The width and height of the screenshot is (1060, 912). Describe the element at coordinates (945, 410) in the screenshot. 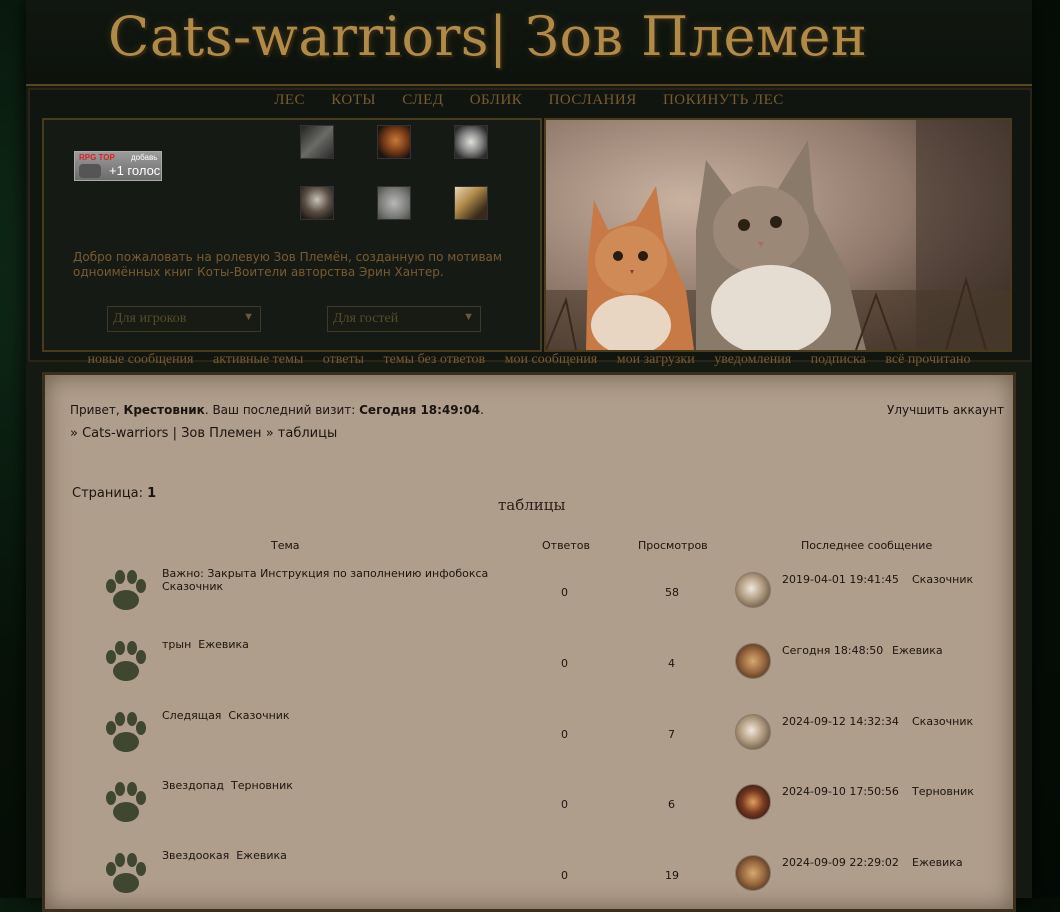

I see `upgrade-account-link: Улучшить аккаунт` at that location.